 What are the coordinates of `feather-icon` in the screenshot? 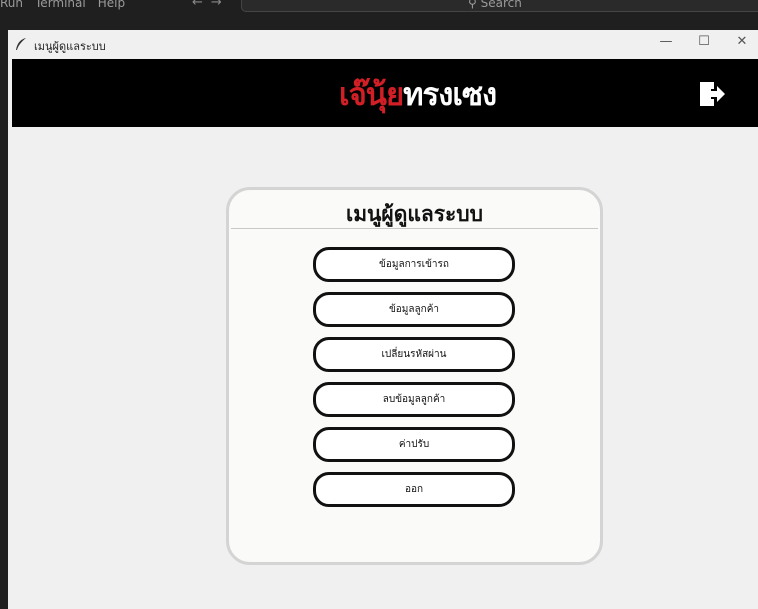 It's located at (21, 44).